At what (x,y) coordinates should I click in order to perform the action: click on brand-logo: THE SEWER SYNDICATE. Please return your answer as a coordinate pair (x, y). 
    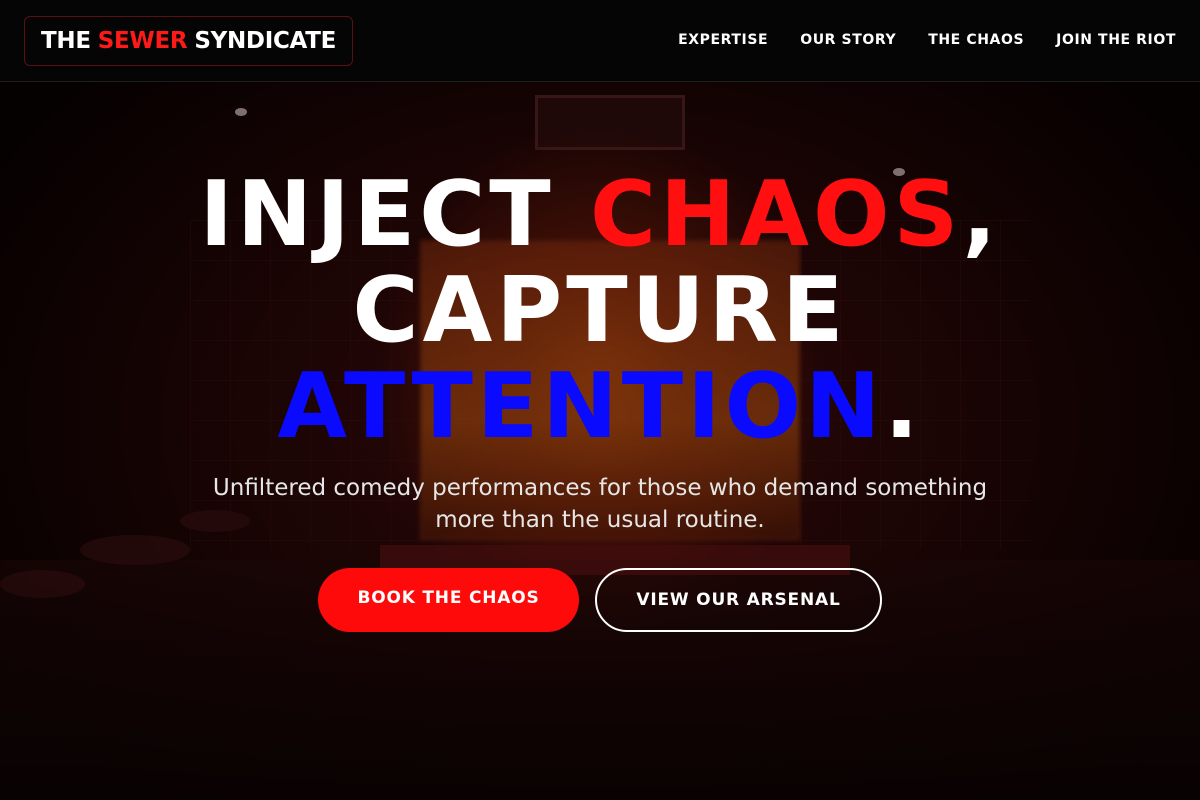
    Looking at the image, I should click on (189, 41).